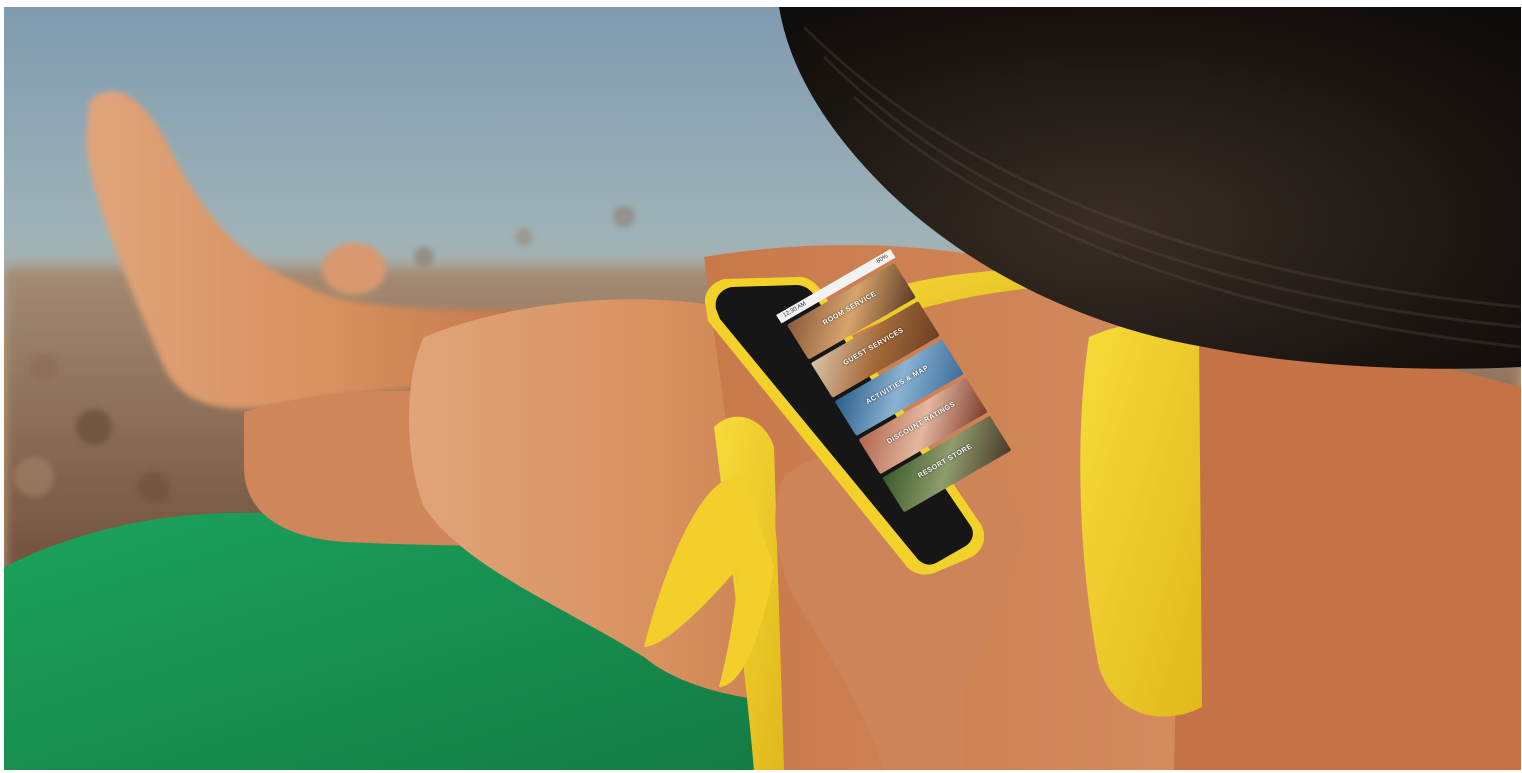  Describe the element at coordinates (1347, 552) in the screenshot. I see `shoulder` at that location.